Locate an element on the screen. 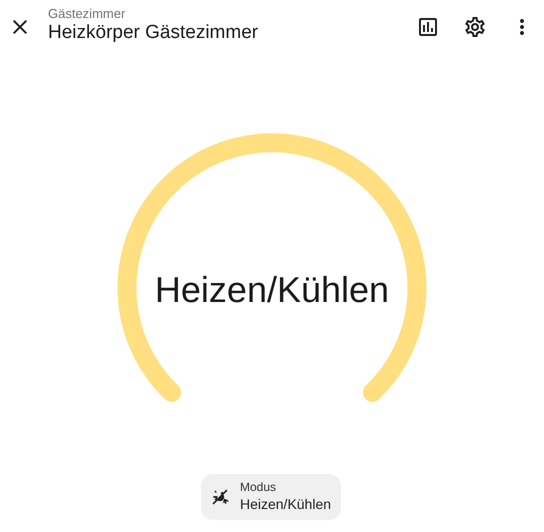  history-button is located at coordinates (428, 27).